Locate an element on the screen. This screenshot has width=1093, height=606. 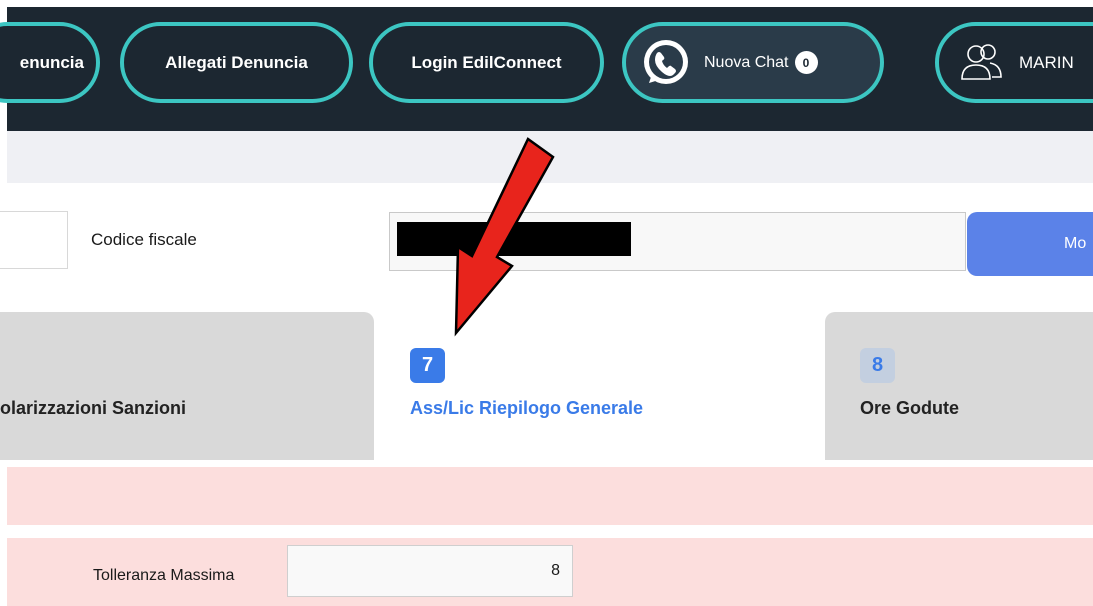
codice-fiscale-label: Codice fiscale is located at coordinates (144, 239).